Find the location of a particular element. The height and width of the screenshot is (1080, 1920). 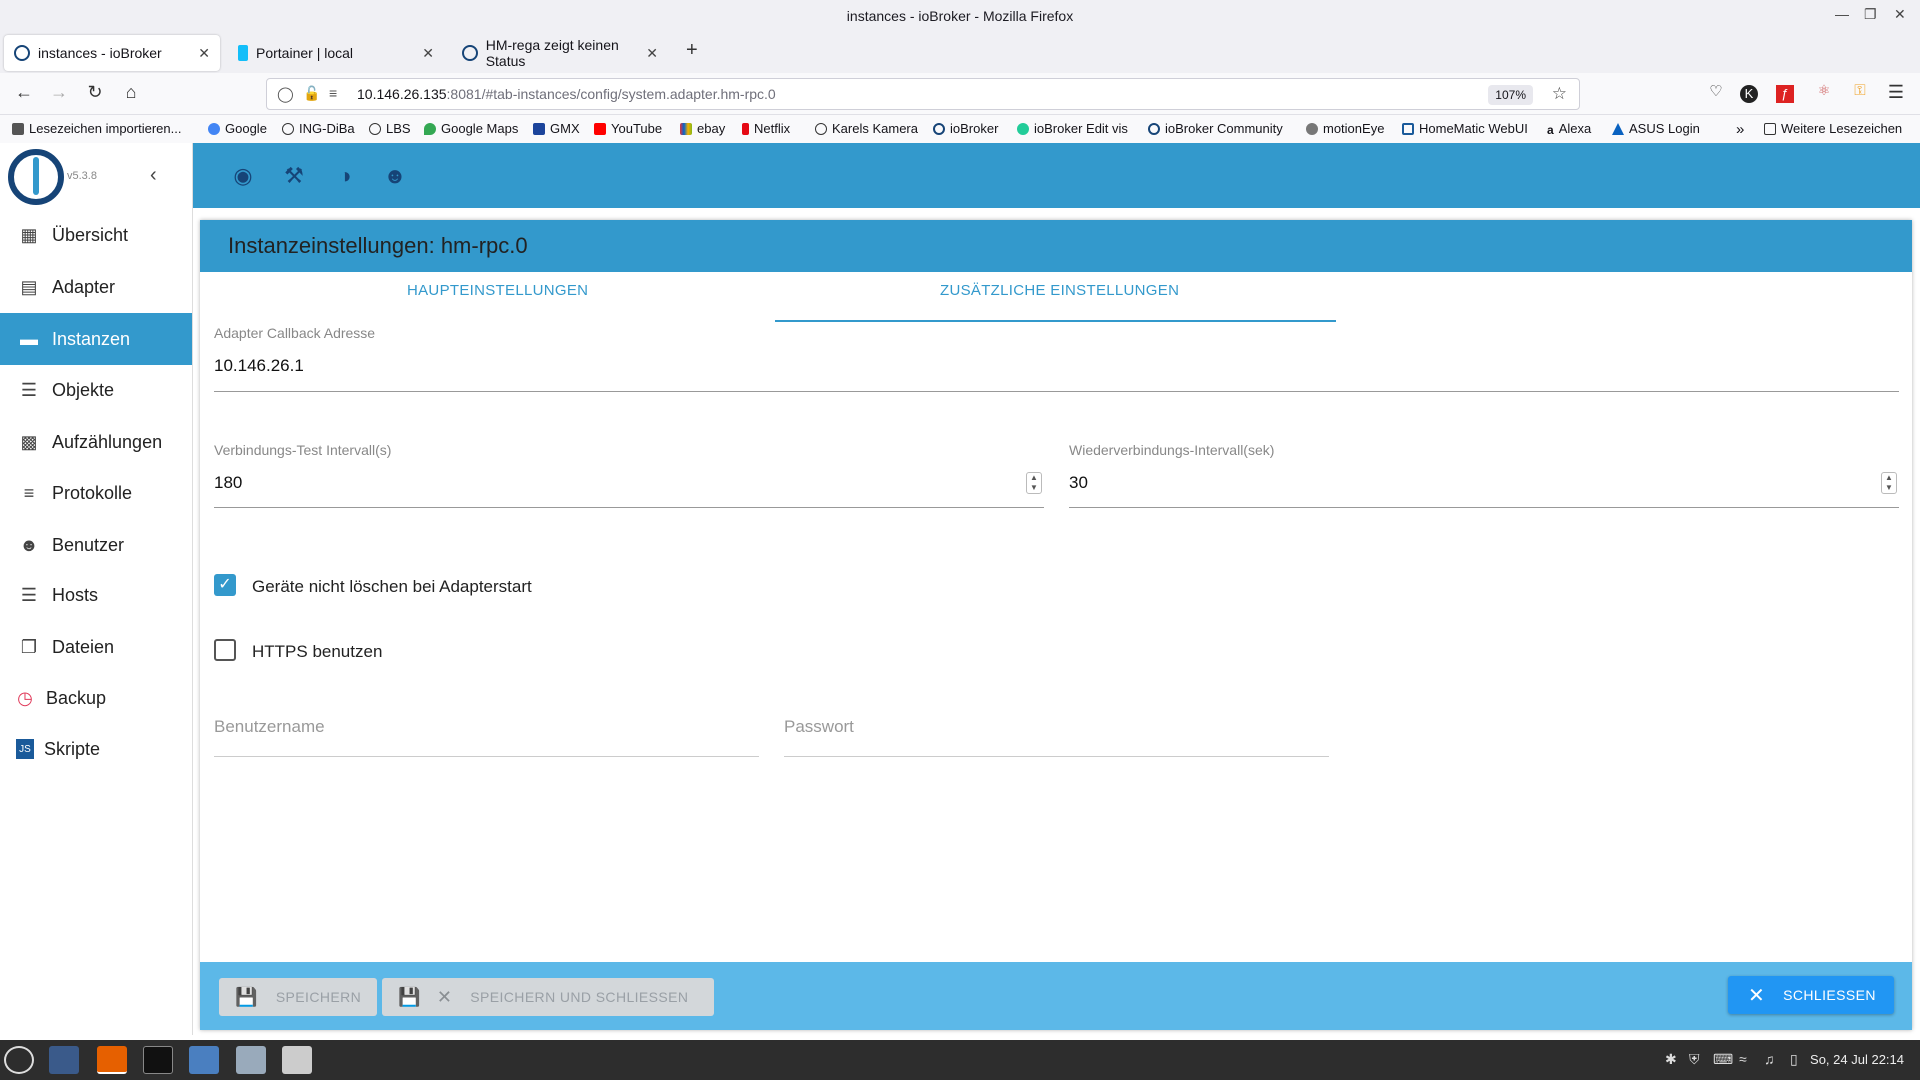

sidebar-item-dateien: ❐ Dateien is located at coordinates (96, 647).